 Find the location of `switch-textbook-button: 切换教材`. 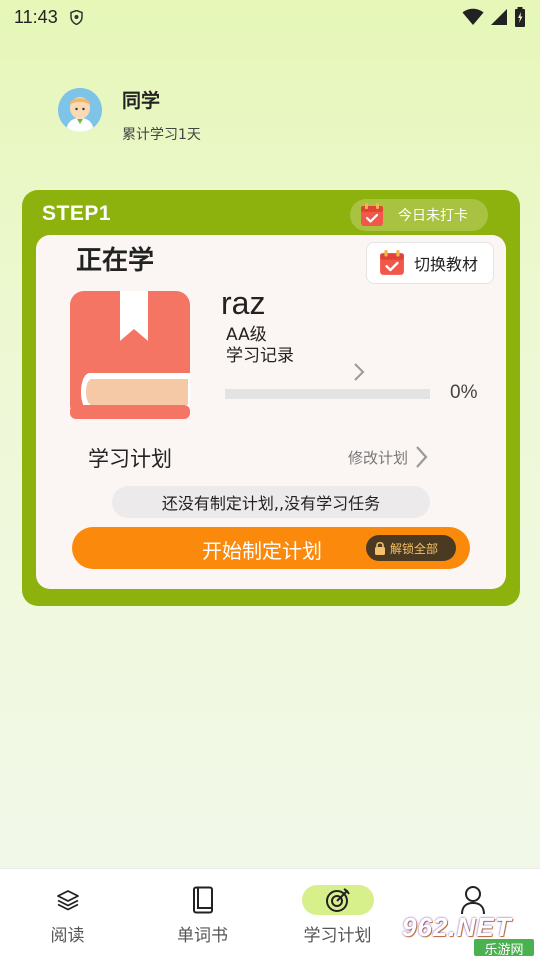

switch-textbook-button: 切换教材 is located at coordinates (430, 263).